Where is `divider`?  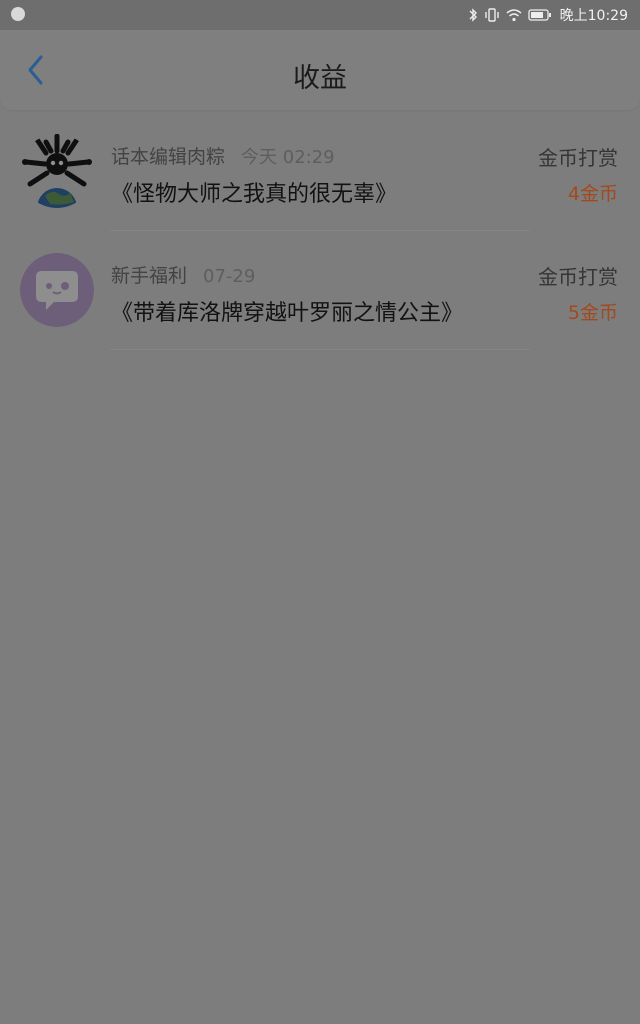
divider is located at coordinates (320, 349).